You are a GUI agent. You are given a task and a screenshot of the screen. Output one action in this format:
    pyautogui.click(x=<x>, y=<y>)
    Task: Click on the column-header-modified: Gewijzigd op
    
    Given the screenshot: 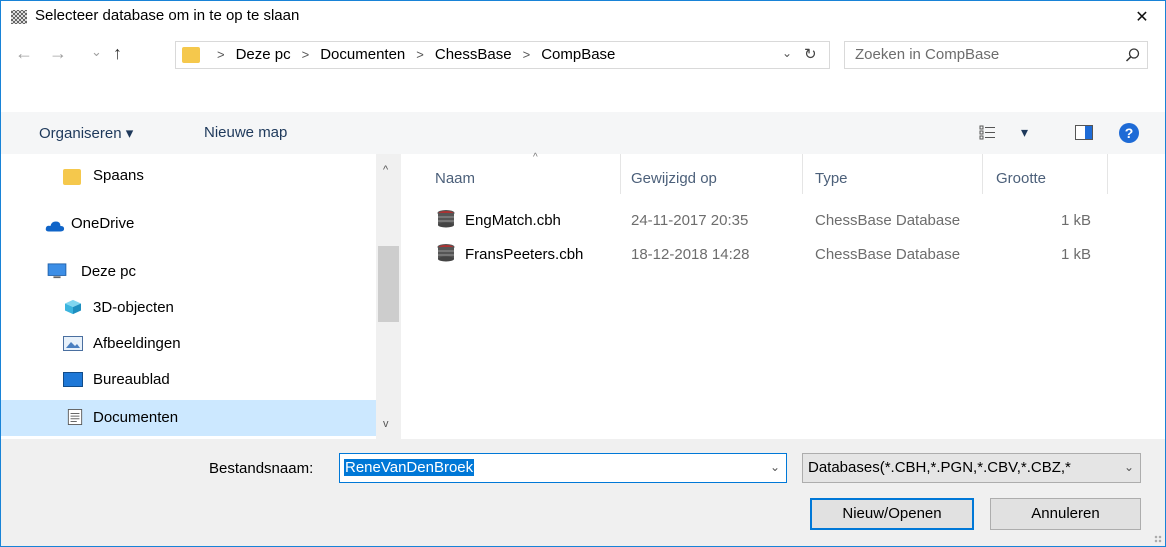 What is the action you would take?
    pyautogui.click(x=674, y=178)
    